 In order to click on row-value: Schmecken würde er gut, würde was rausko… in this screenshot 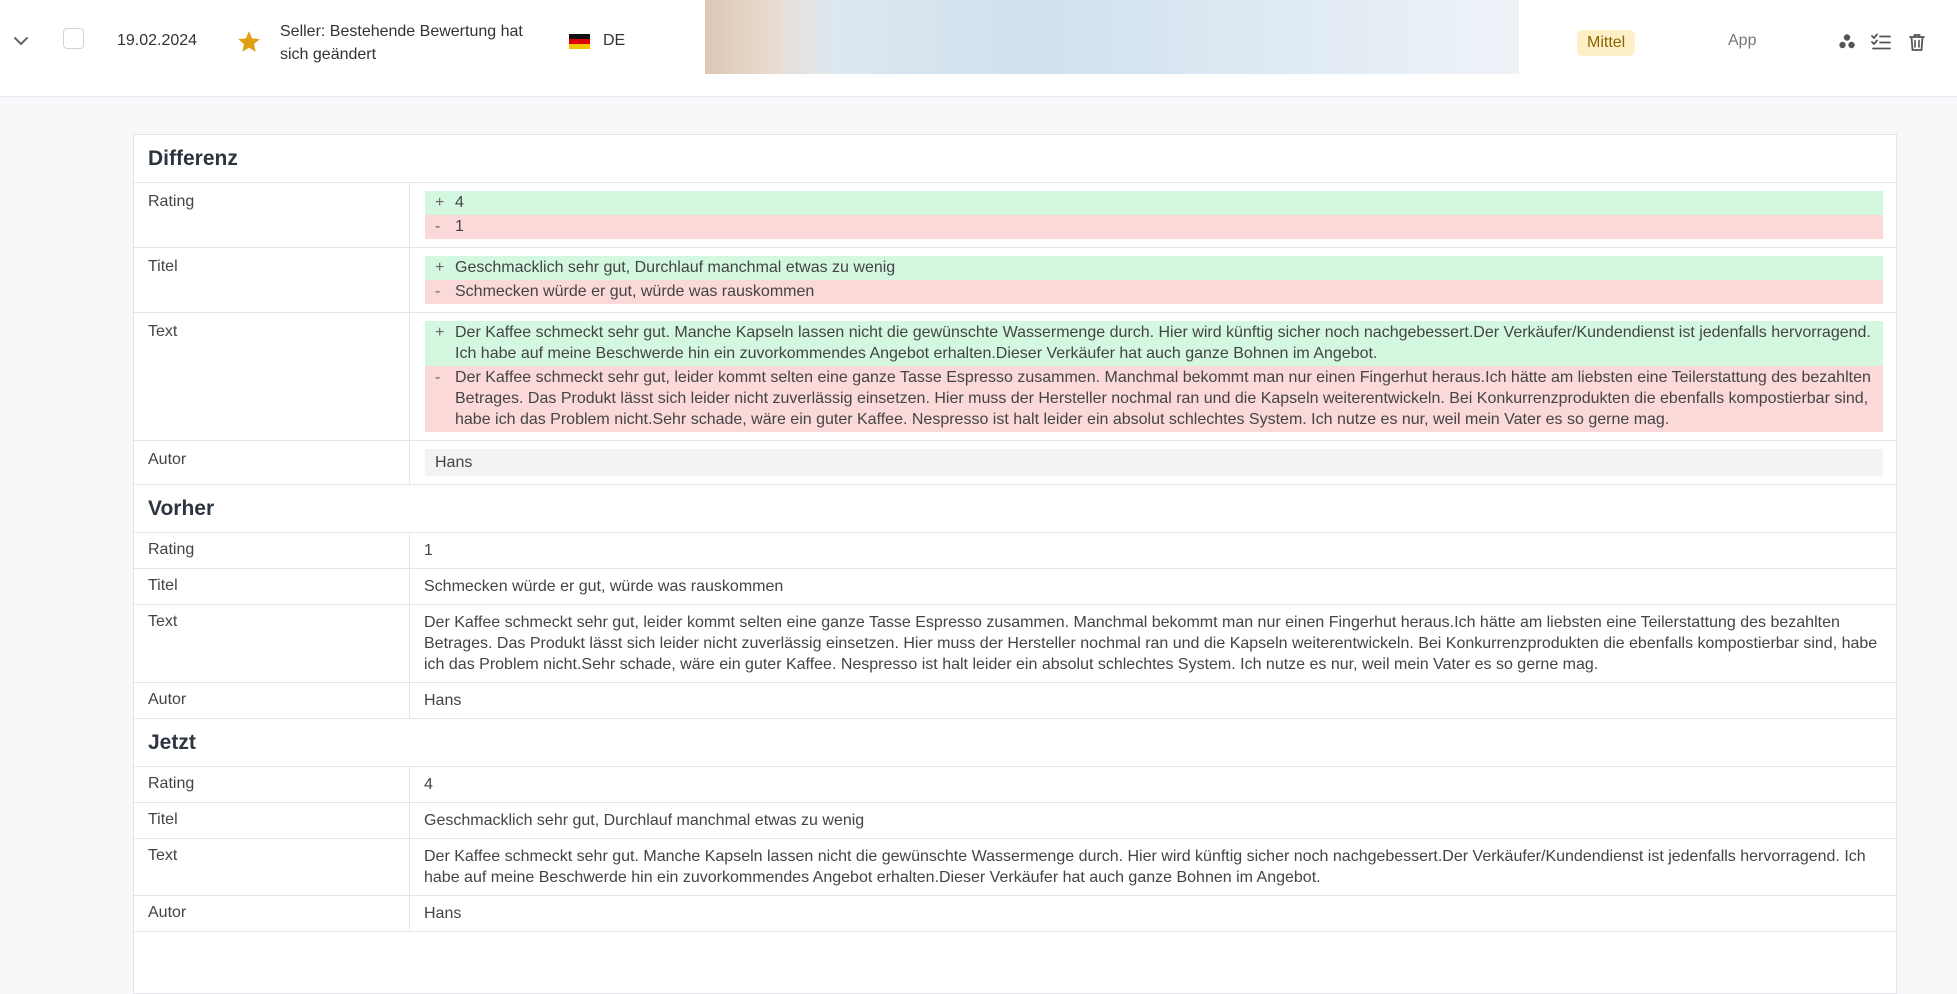, I will do `click(604, 586)`.